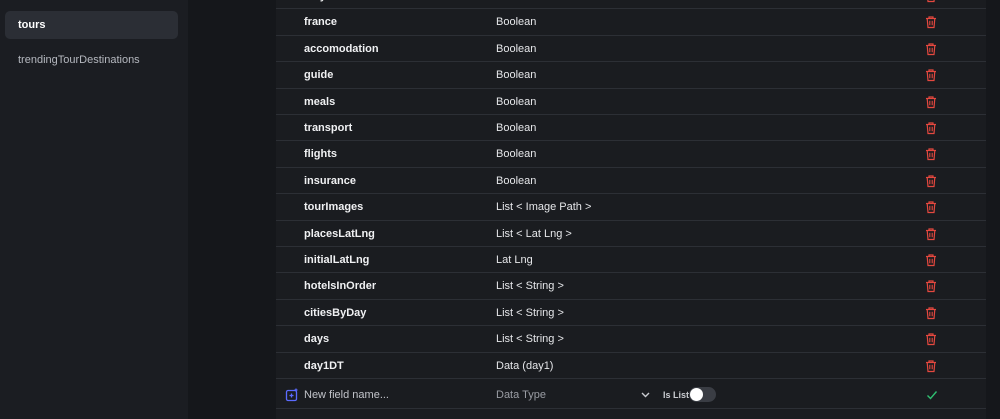 Image resolution: width=1000 pixels, height=419 pixels. Describe the element at coordinates (534, 233) in the screenshot. I see `field-type: List < Lat Lng >` at that location.